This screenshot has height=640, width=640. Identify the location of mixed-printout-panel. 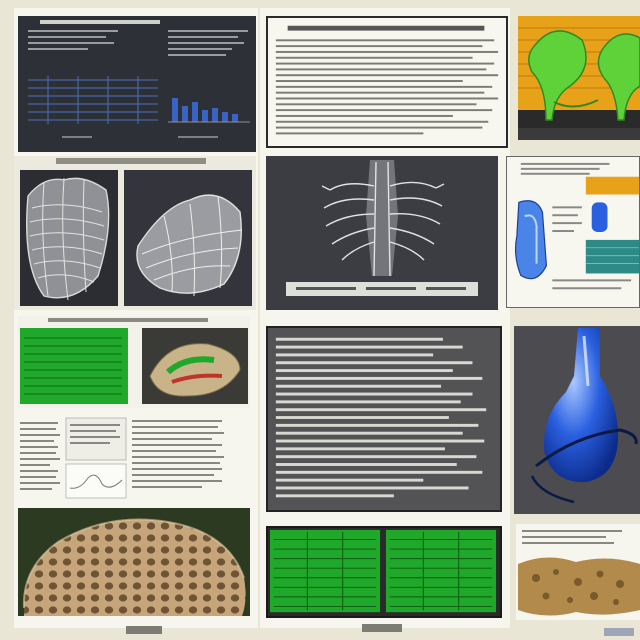
(123, 458).